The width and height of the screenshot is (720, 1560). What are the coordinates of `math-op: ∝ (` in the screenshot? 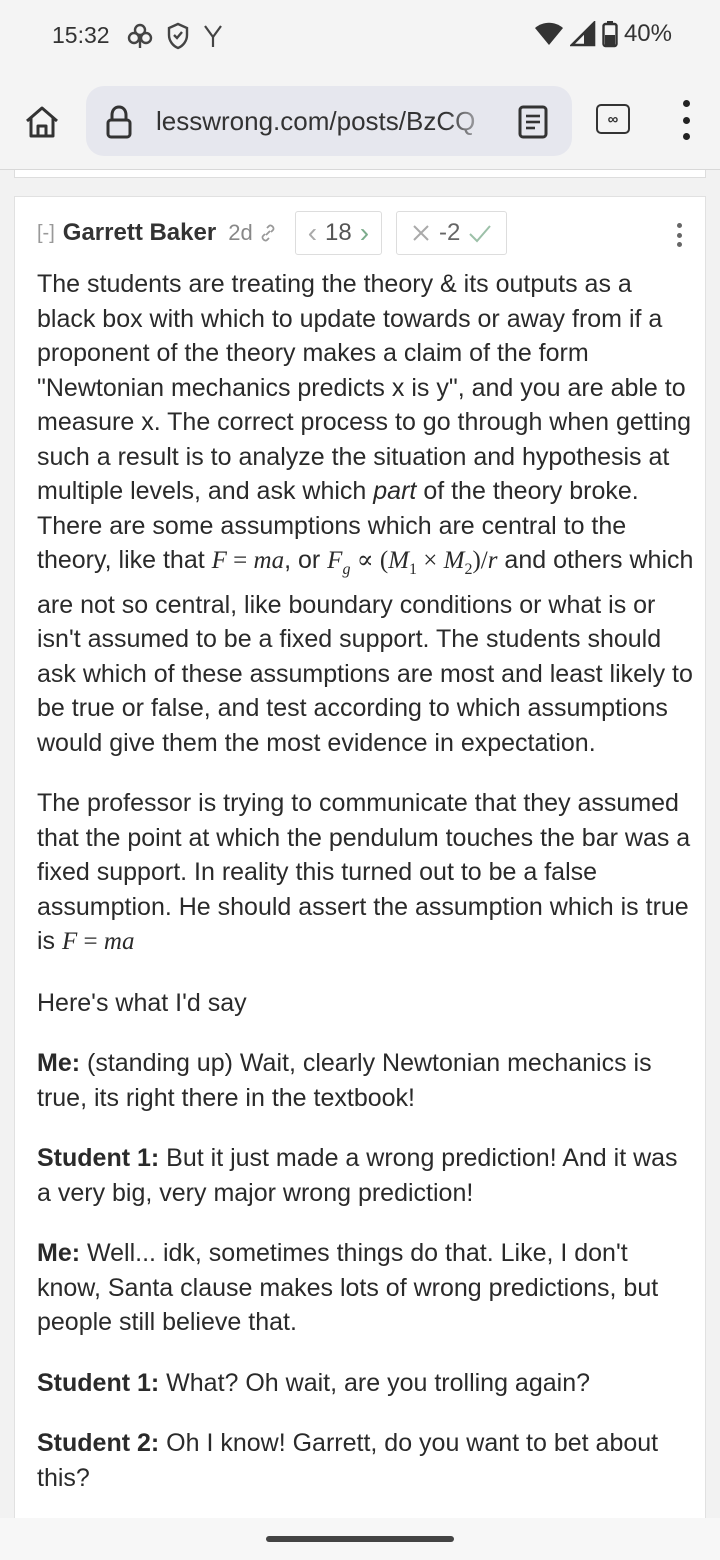 It's located at (369, 560).